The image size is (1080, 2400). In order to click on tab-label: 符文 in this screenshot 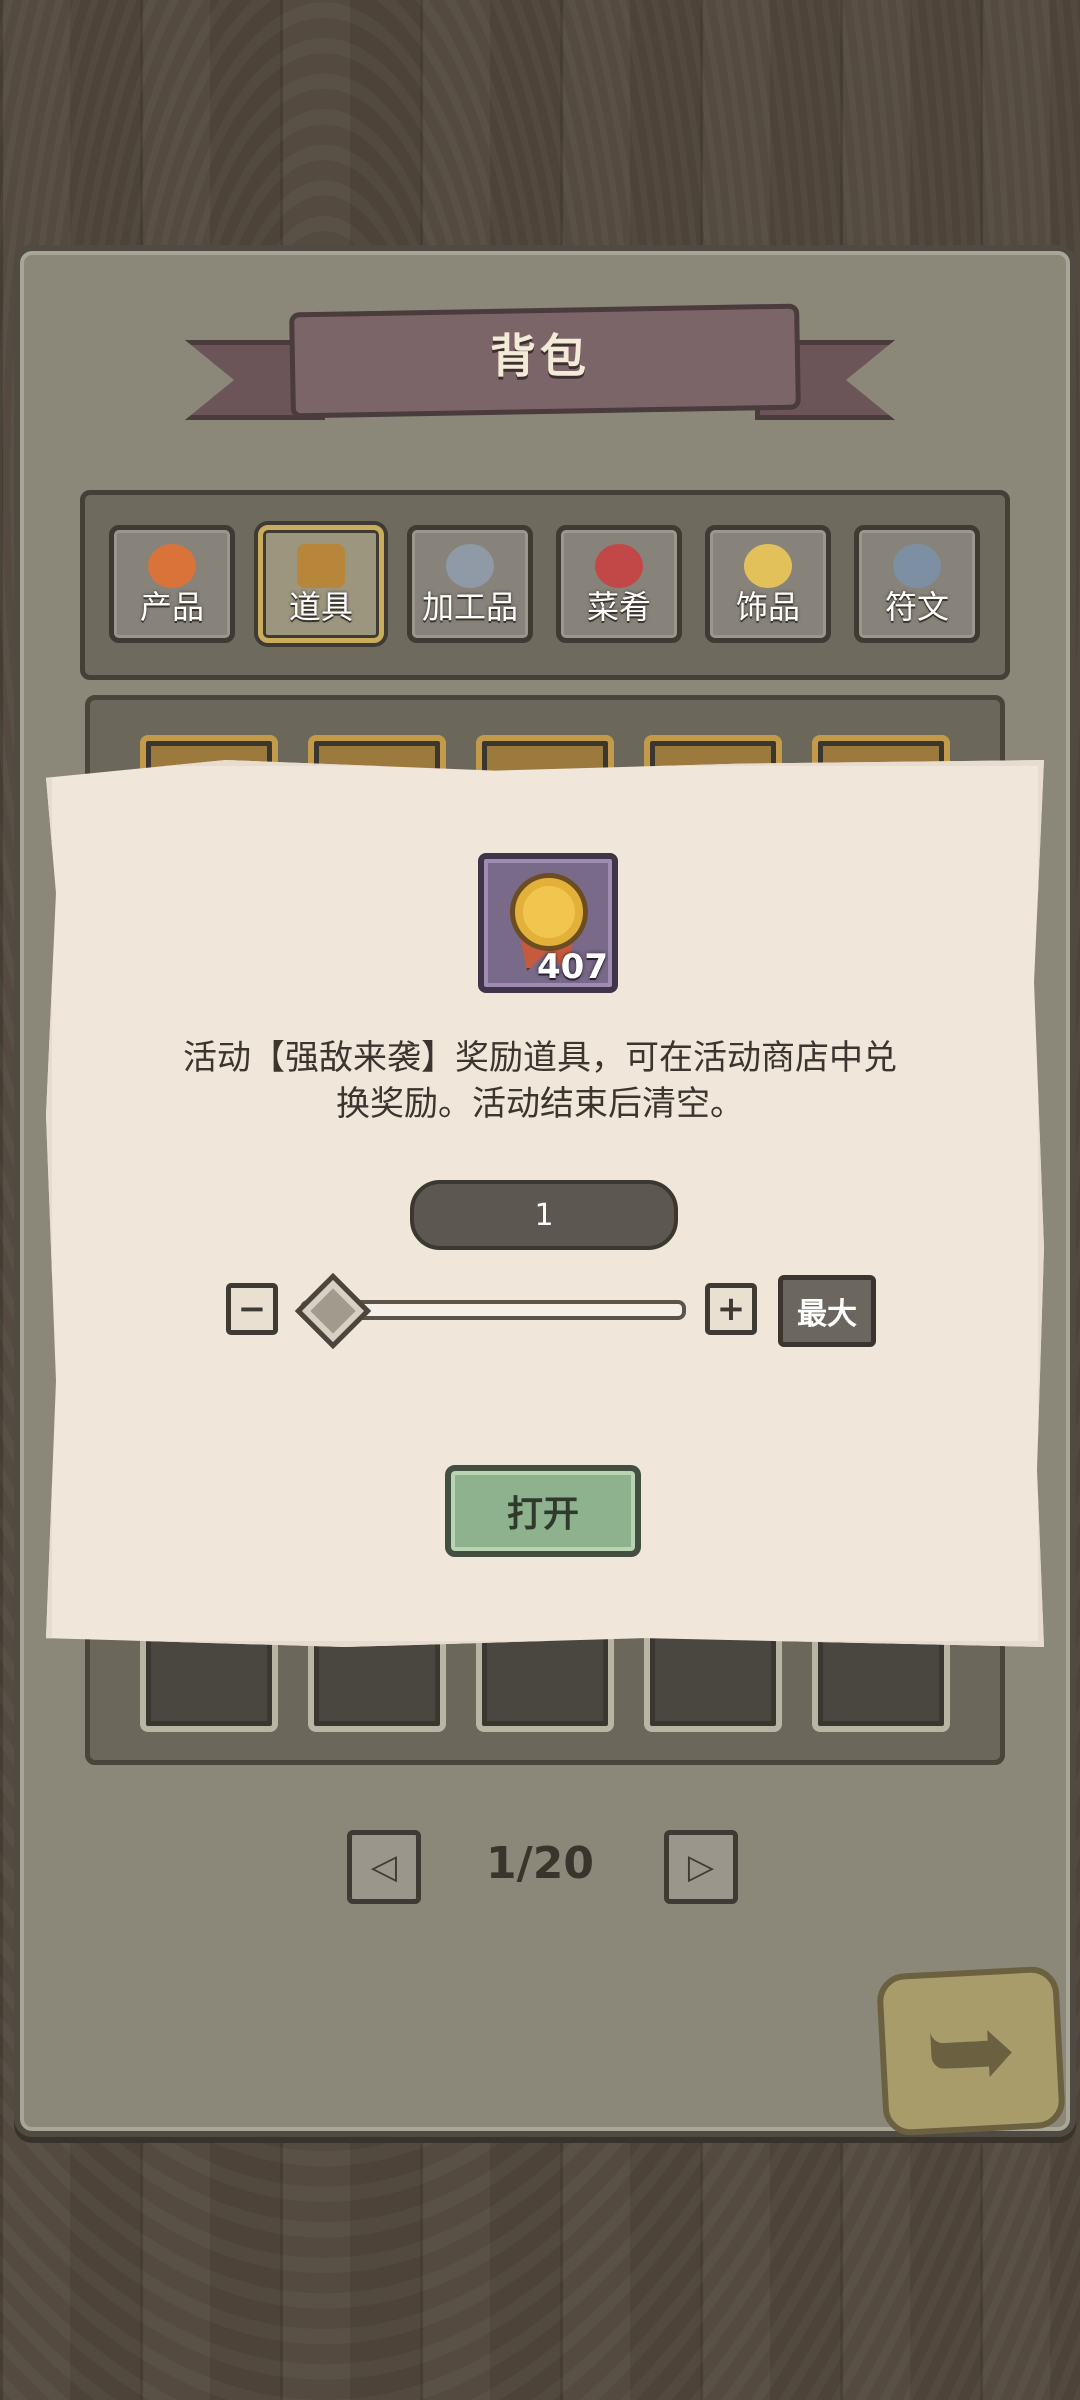, I will do `click(916, 607)`.